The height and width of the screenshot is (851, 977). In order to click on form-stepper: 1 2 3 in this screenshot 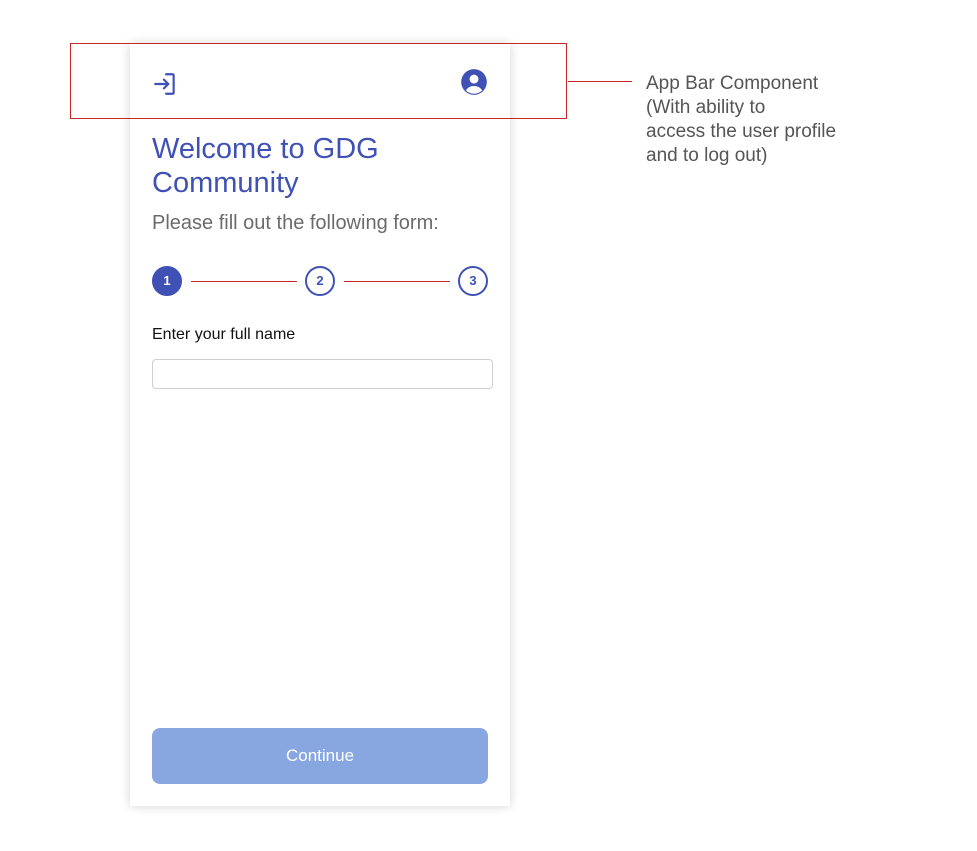, I will do `click(320, 281)`.